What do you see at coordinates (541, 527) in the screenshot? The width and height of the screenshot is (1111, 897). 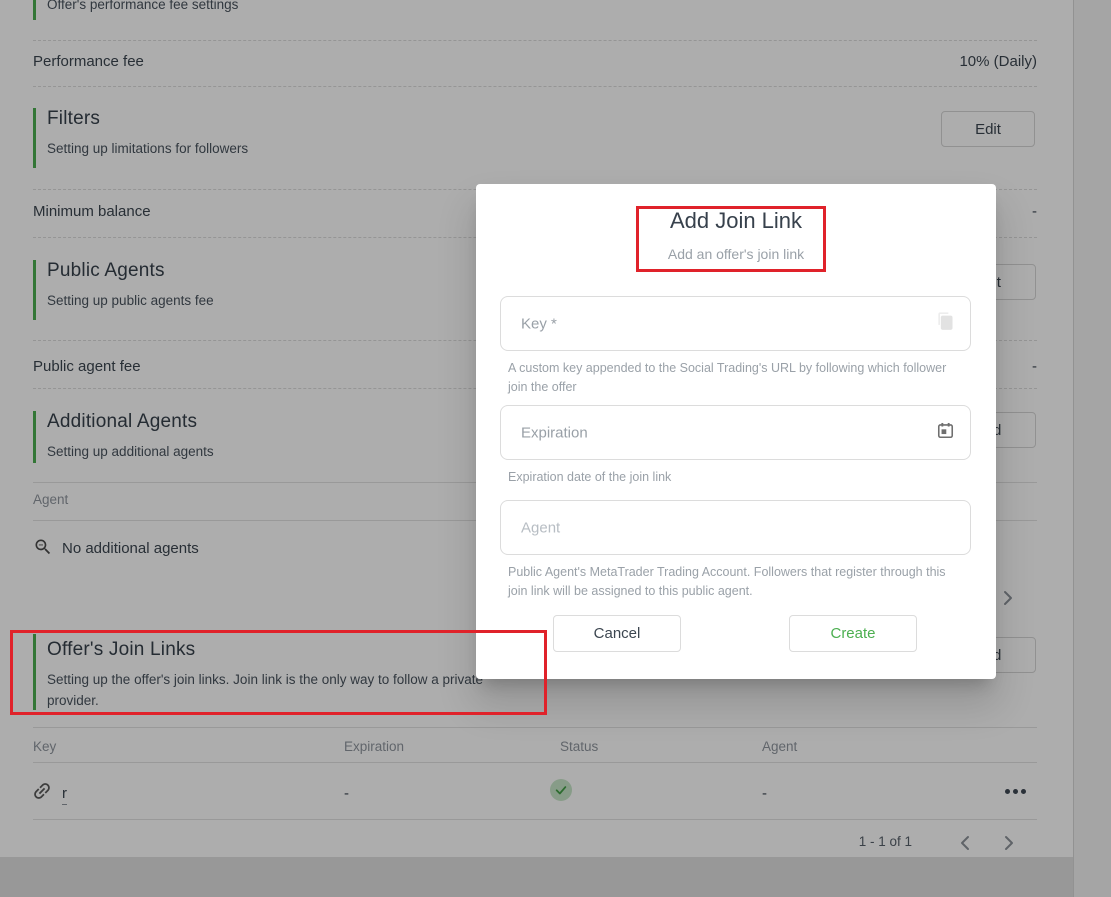 I see `agent-field-placeholder: Agent` at bounding box center [541, 527].